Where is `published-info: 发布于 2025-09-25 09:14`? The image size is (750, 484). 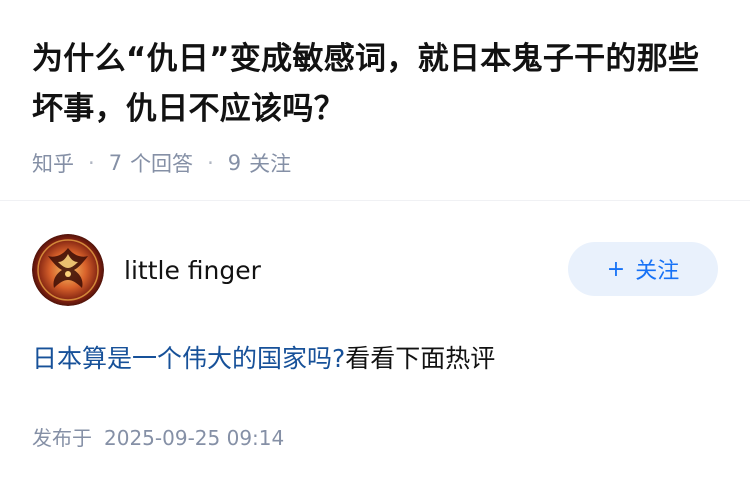
published-info: 发布于 2025-09-25 09:14 is located at coordinates (375, 436).